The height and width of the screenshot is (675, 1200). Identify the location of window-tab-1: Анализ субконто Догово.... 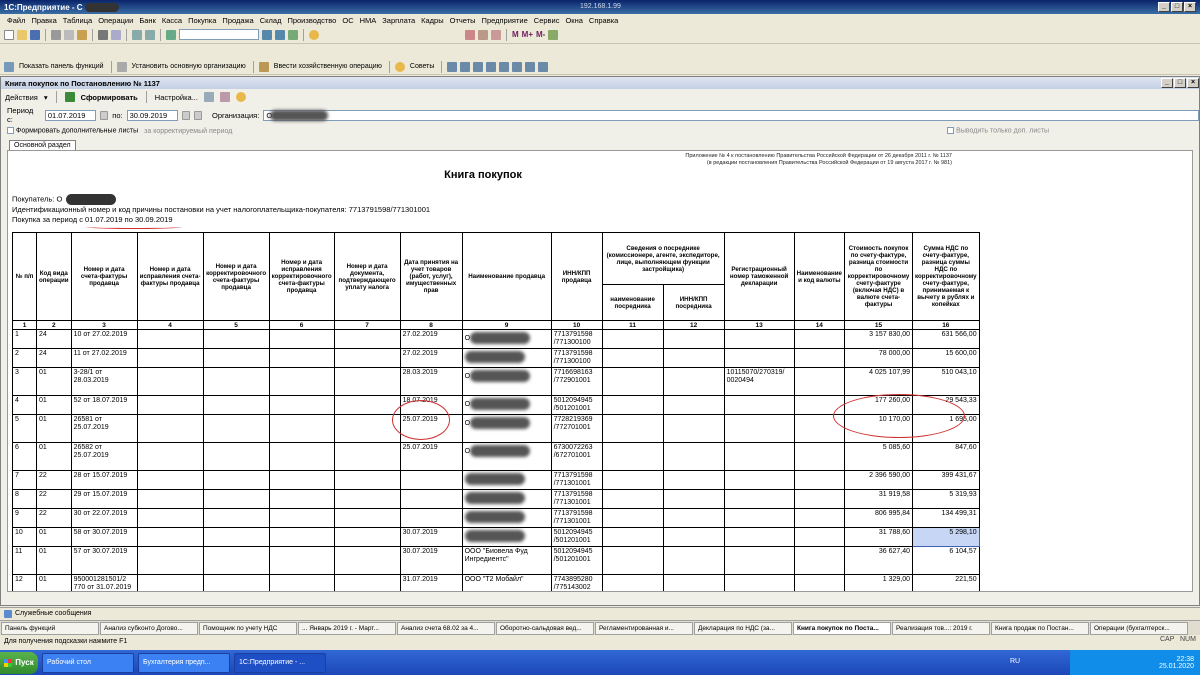
(149, 628).